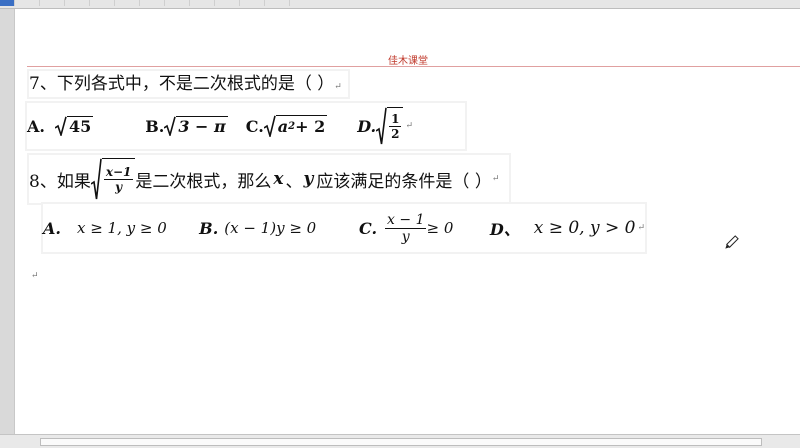 Image resolution: width=800 pixels, height=448 pixels. I want to click on q8-stem: 8、如果 x−1 y 是二次根式，那么 x 、 y 应该满足的条件是（ ） ↵, so click(269, 179).